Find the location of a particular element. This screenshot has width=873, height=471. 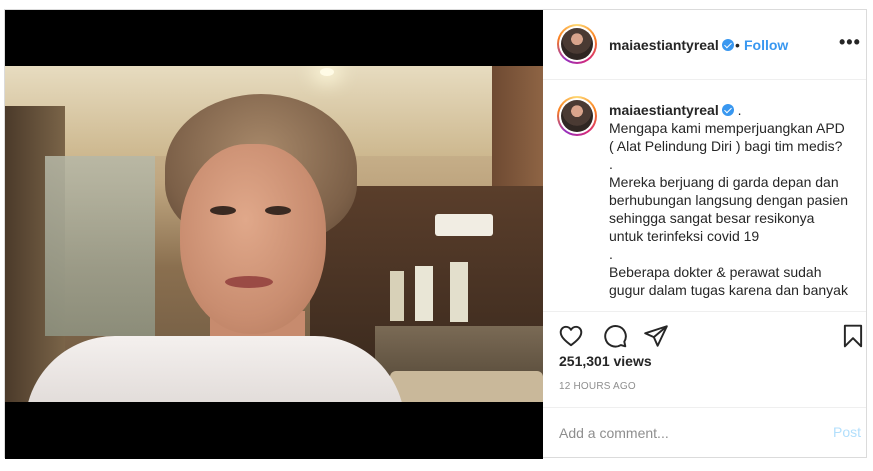

follow-button: Follow is located at coordinates (766, 45).